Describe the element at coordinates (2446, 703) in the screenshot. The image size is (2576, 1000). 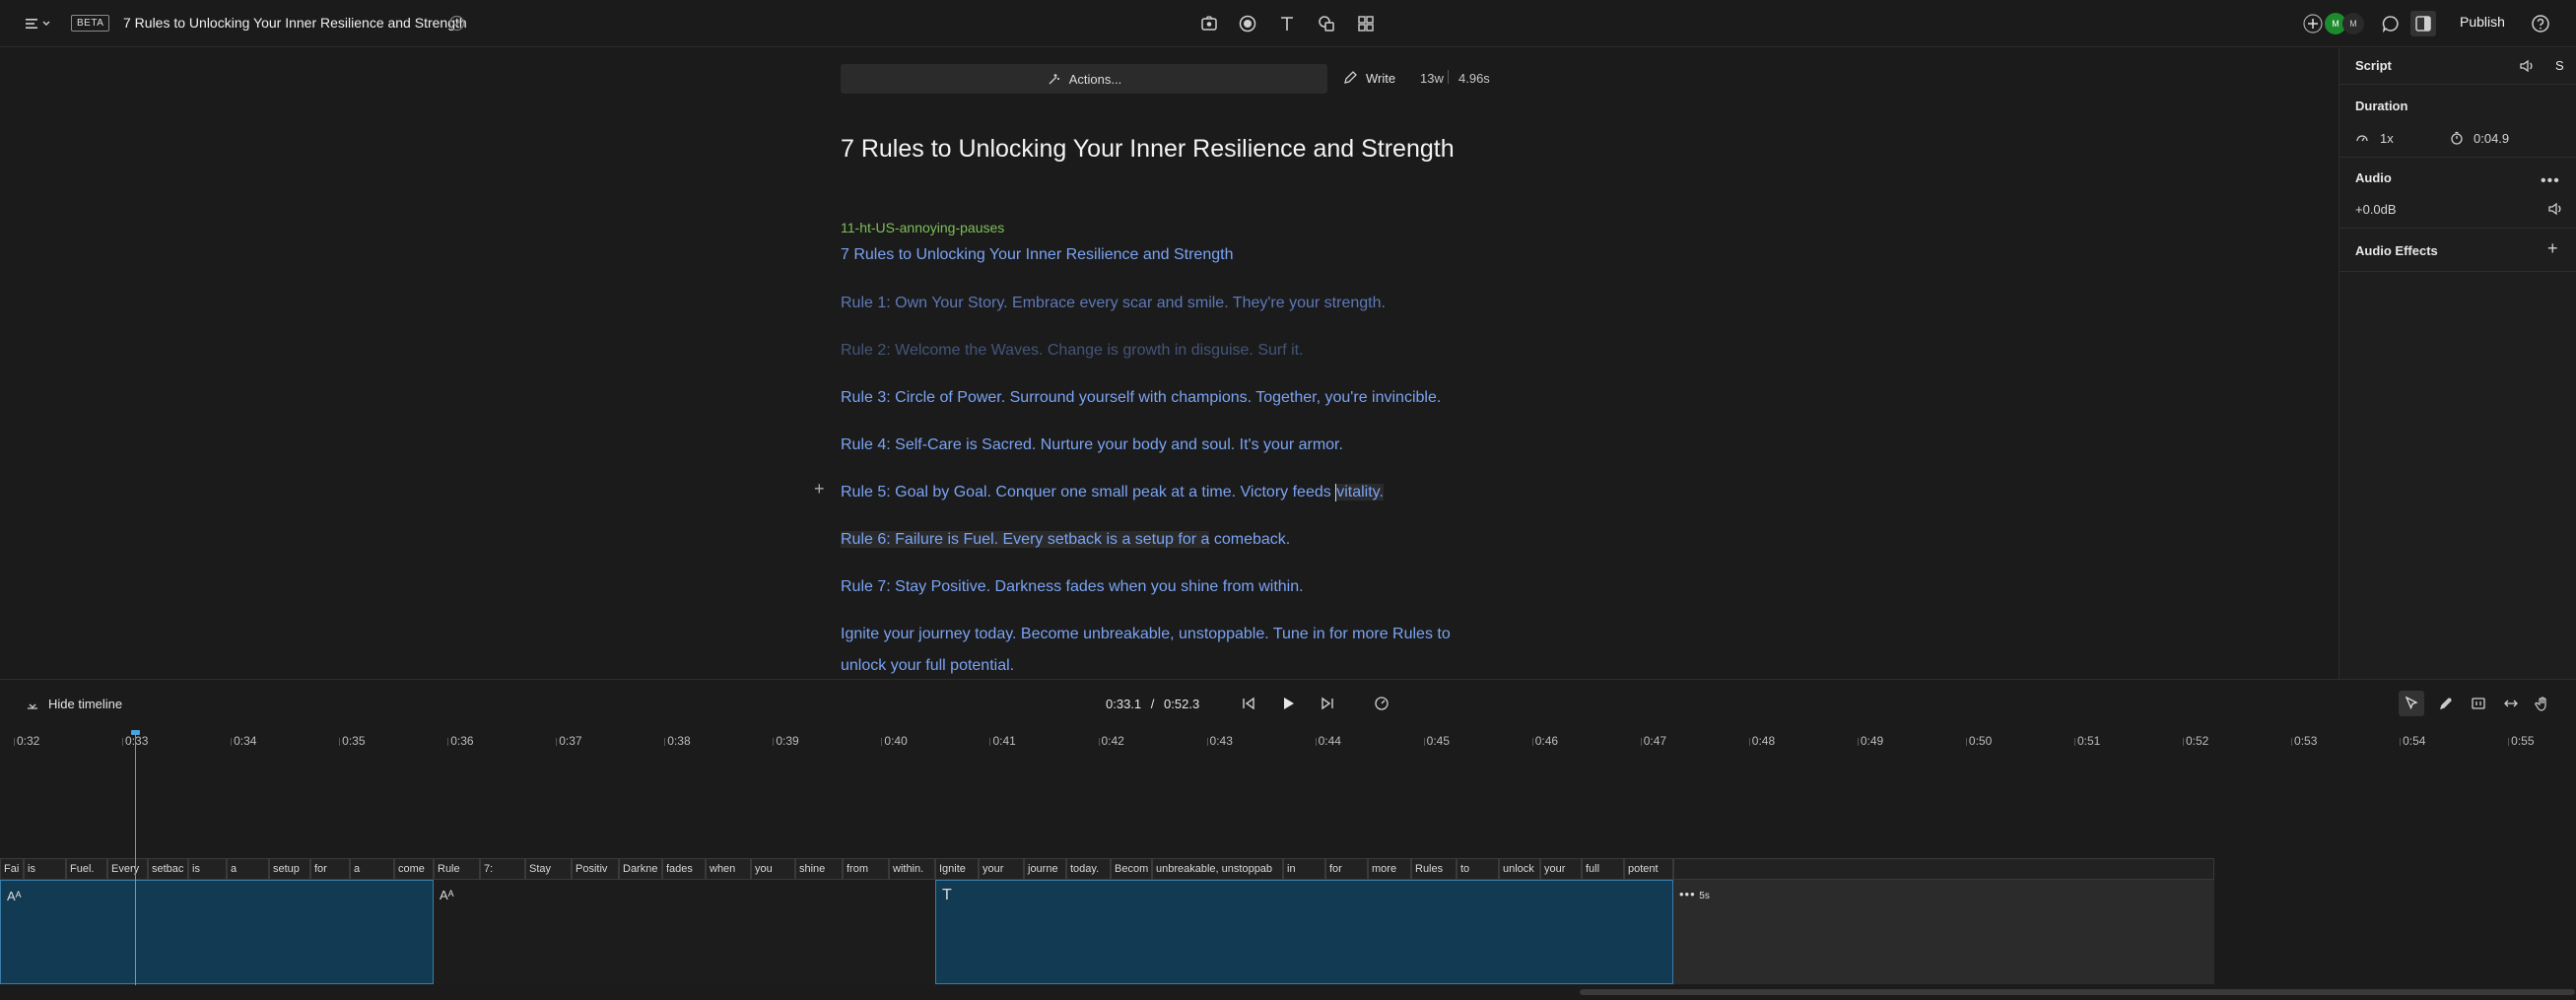
I see `blade-tool-button` at that location.